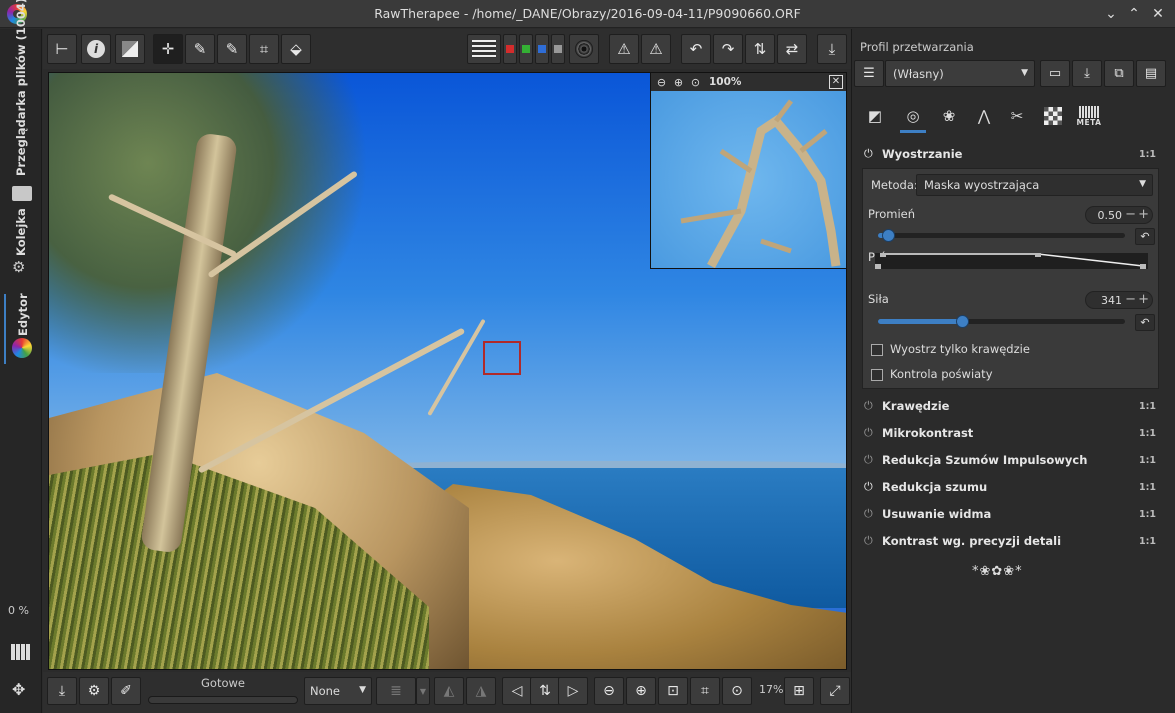  What do you see at coordinates (1014, 487) in the screenshot?
I see `section-noise-reduction-header: ⏻ Redukcja szumu 1:1` at bounding box center [1014, 487].